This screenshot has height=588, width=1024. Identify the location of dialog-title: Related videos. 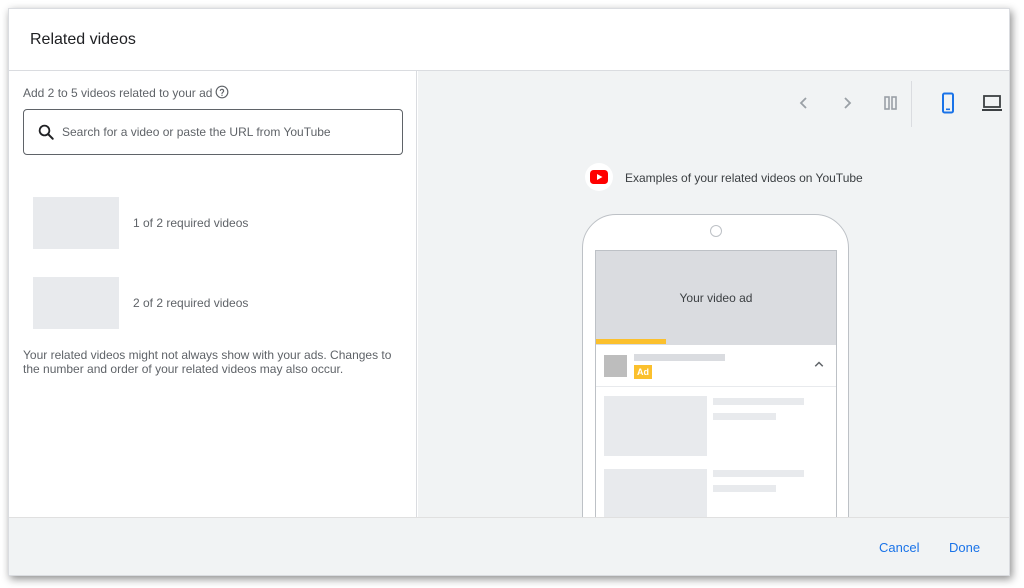
(83, 39).